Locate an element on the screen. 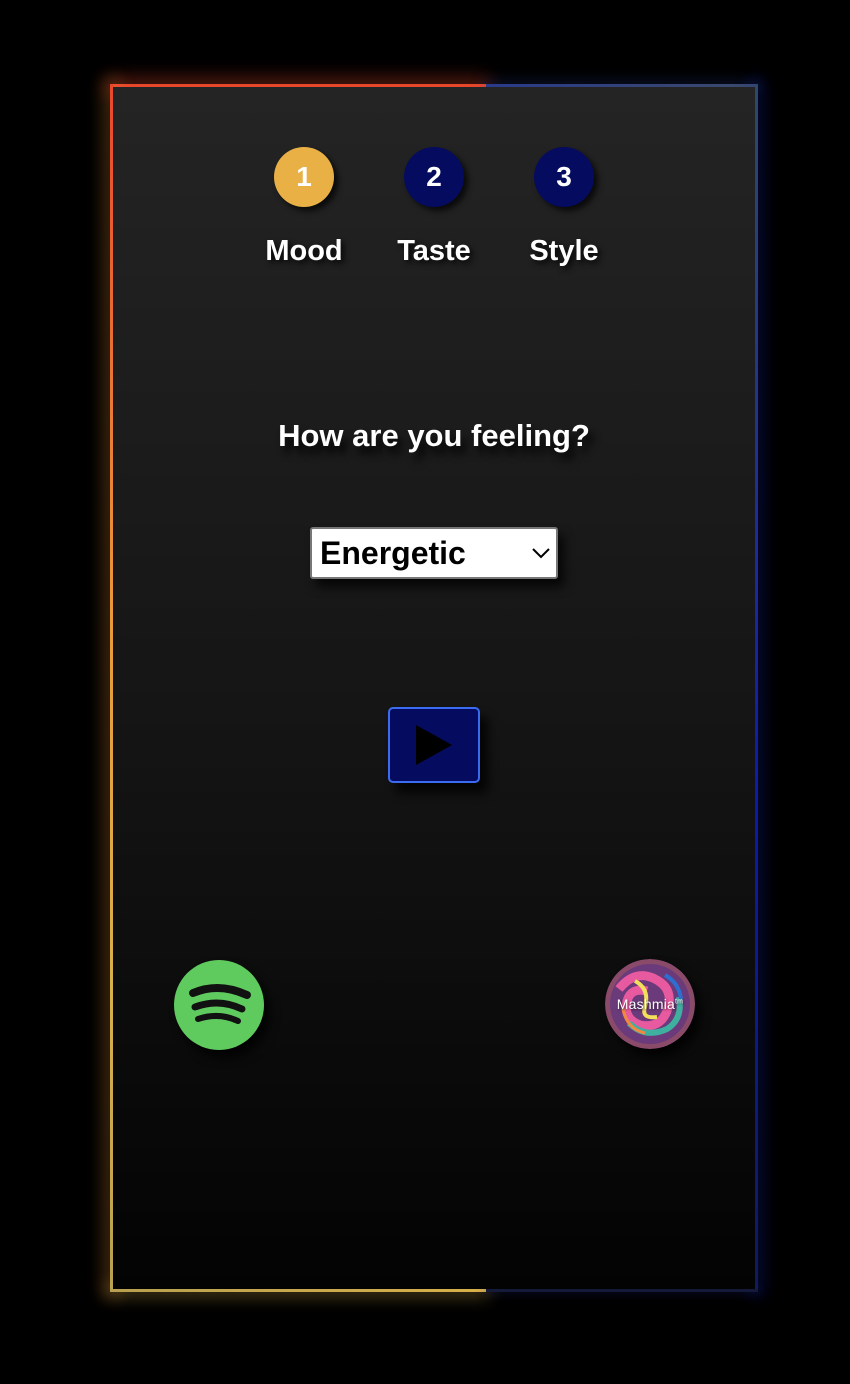  play-icon is located at coordinates (434, 745).